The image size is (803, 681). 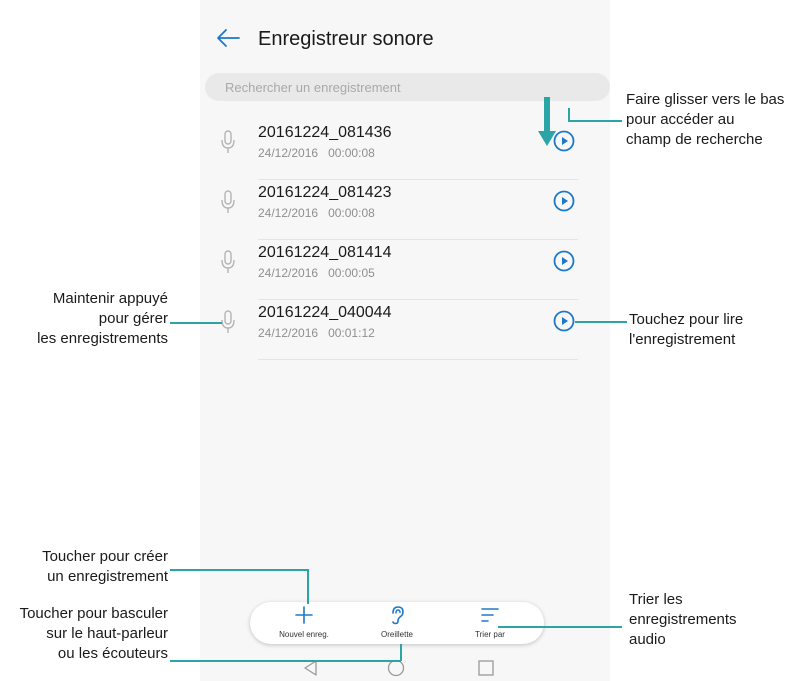 I want to click on callout-line: Touchez pour lire, so click(x=686, y=319).